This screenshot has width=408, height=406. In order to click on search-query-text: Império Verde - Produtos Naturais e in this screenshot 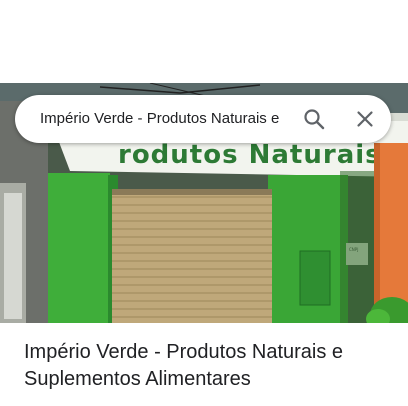, I will do `click(169, 119)`.